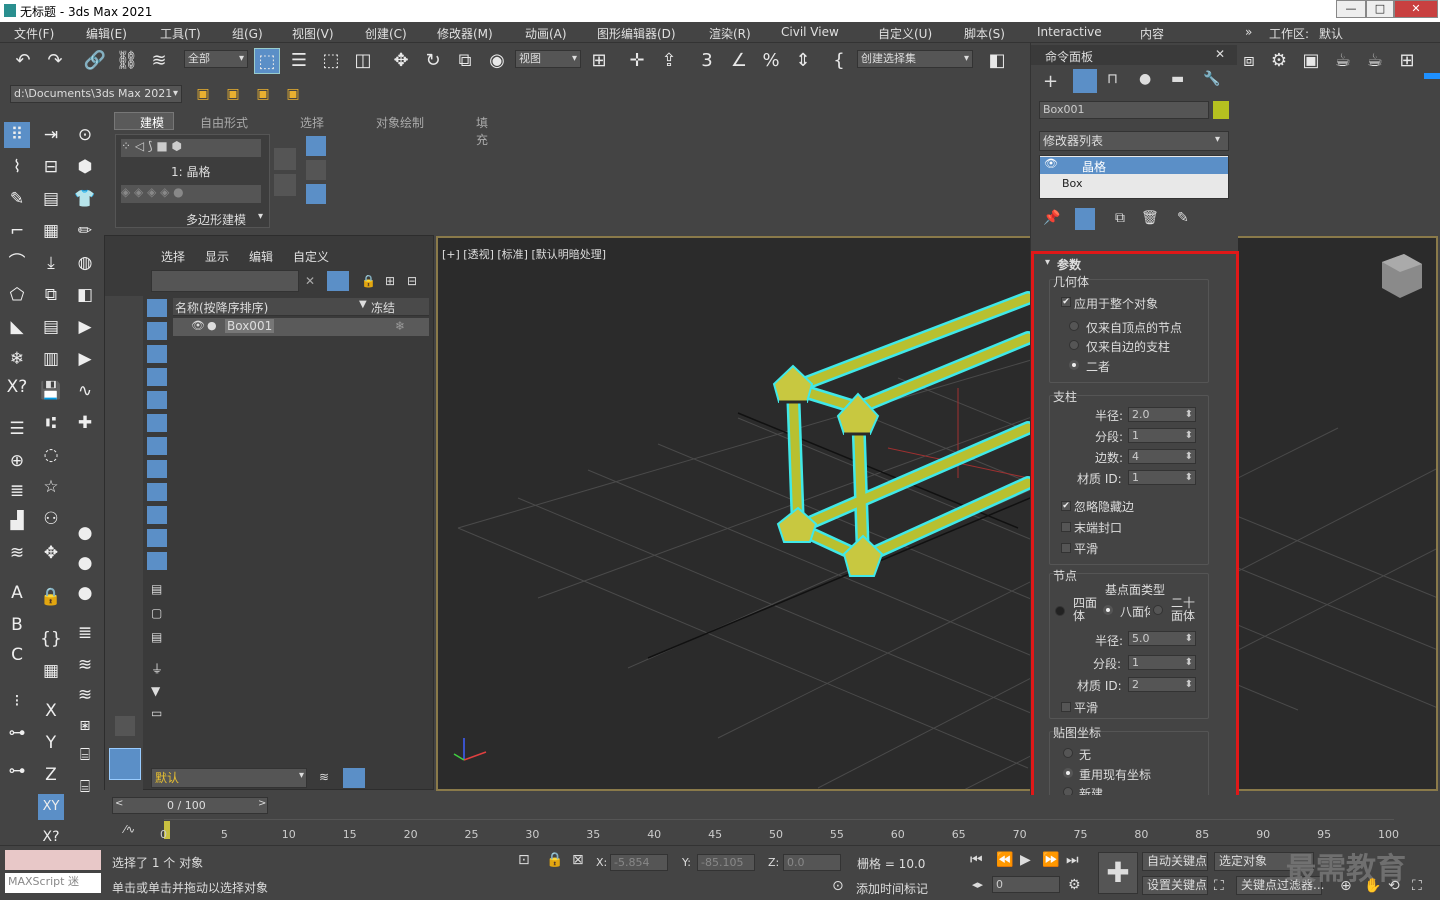 Image resolution: width=1440 pixels, height=900 pixels. Describe the element at coordinates (639, 862) in the screenshot. I see `x-coord-field: -5.854` at that location.